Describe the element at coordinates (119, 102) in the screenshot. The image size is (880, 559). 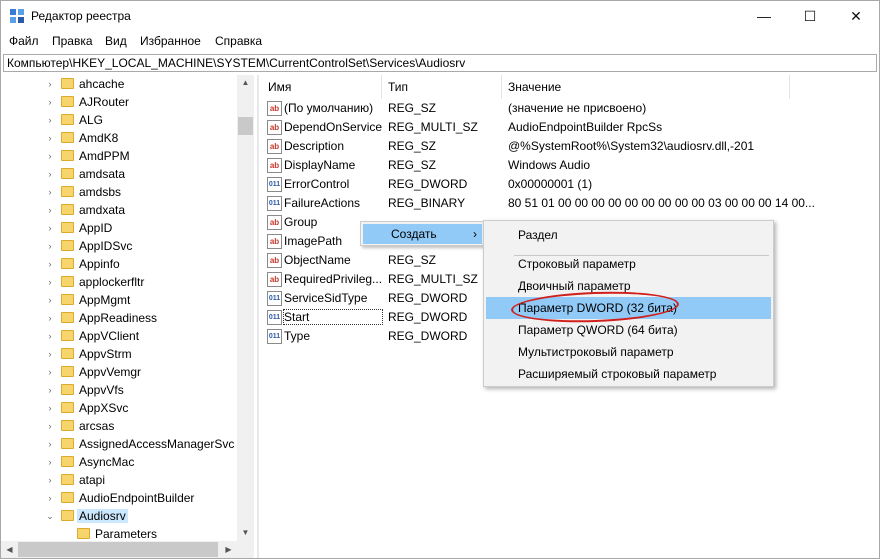
I see `tree-item: › AJRouter` at that location.